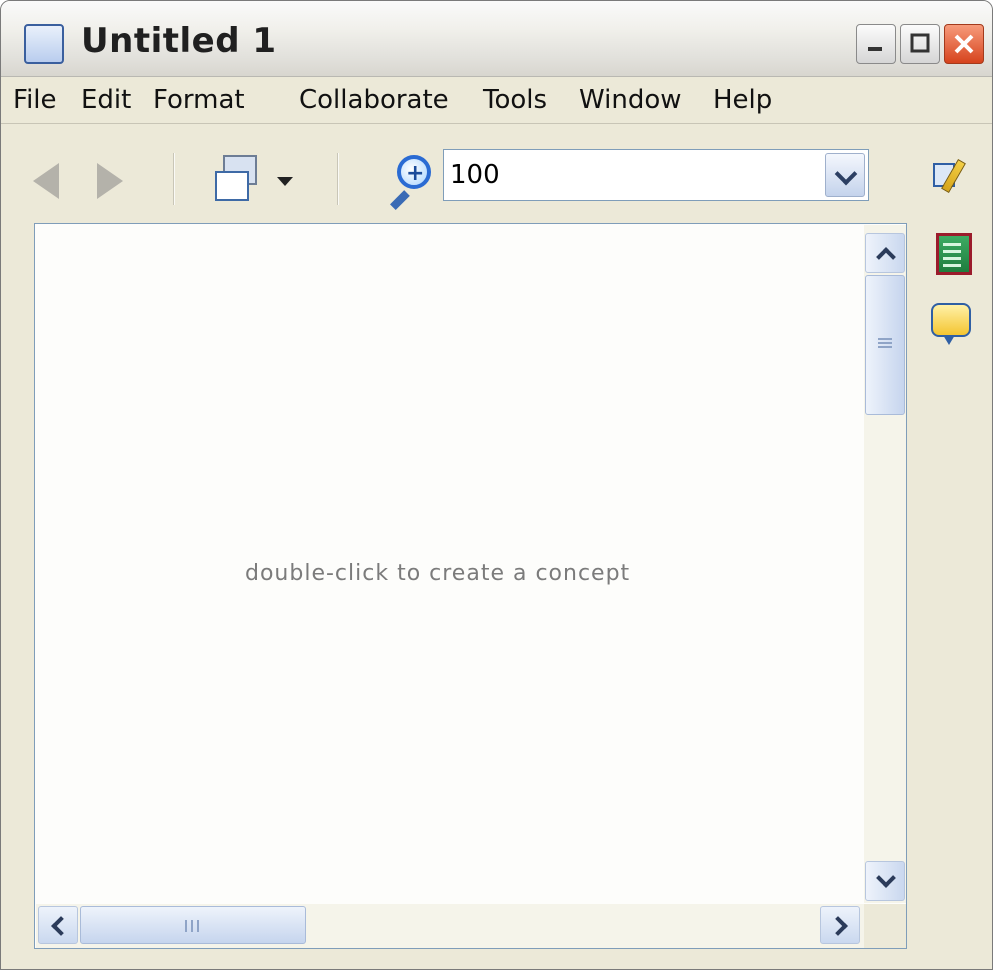  Describe the element at coordinates (845, 175) in the screenshot. I see `zoom-dropdown-button` at that location.